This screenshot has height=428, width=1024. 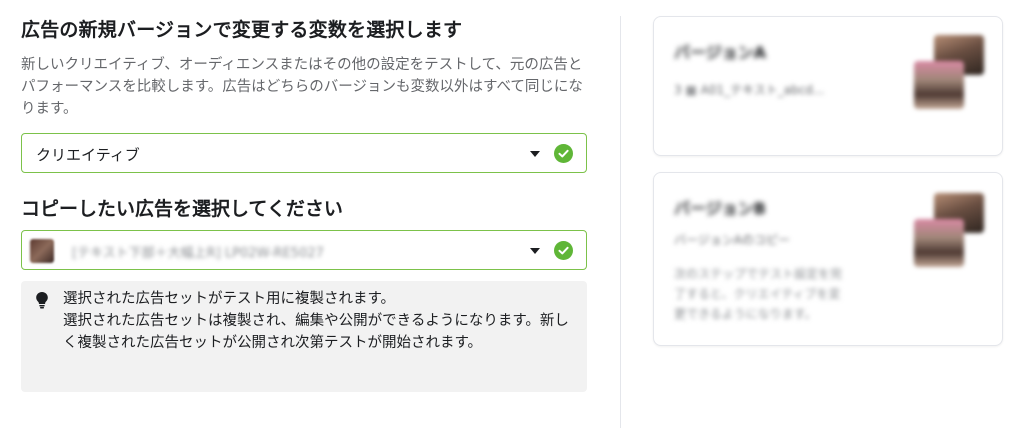 I want to click on card-b-subtitle: バージョンAのコピー, so click(x=732, y=240).